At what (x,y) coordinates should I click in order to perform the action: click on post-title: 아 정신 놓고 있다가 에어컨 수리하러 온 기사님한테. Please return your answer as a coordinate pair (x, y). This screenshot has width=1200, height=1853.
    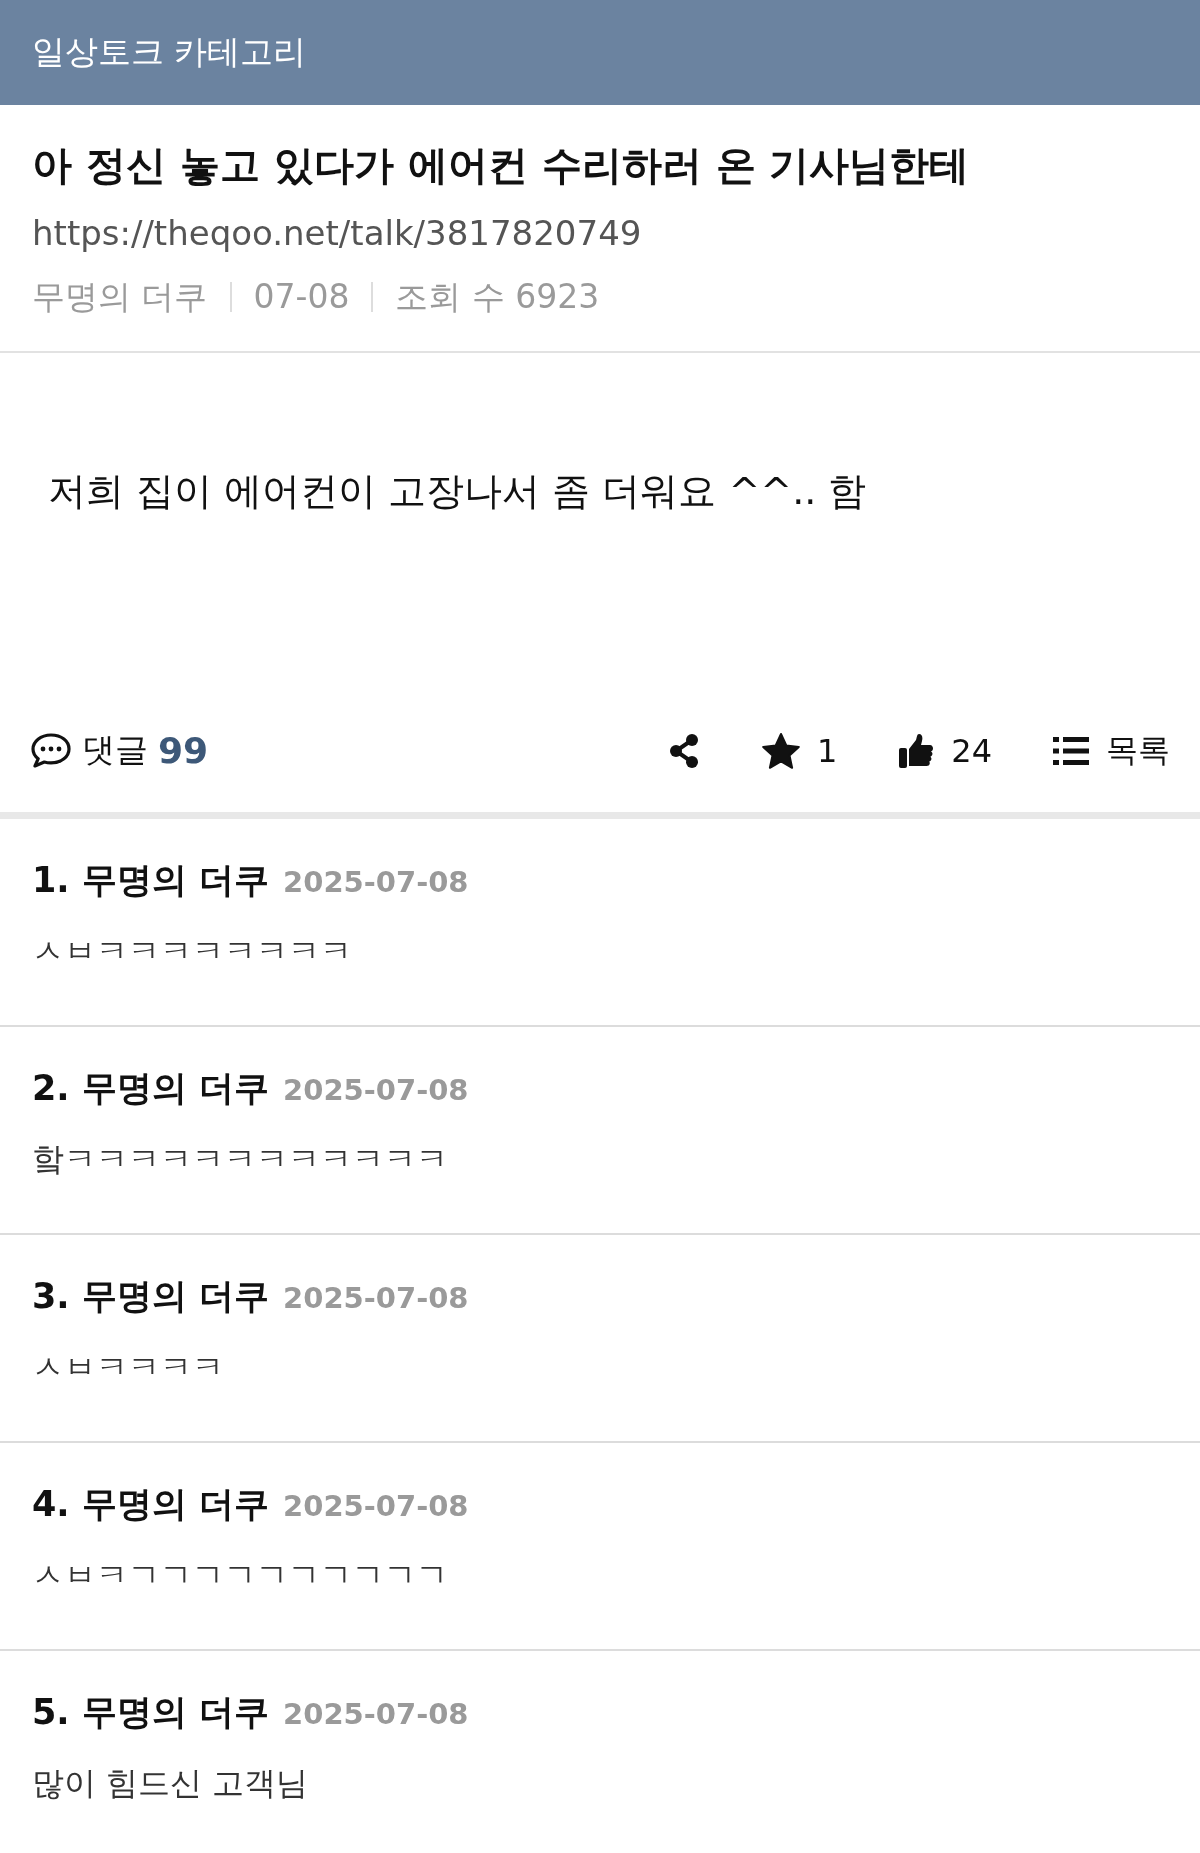
    Looking at the image, I should click on (501, 165).